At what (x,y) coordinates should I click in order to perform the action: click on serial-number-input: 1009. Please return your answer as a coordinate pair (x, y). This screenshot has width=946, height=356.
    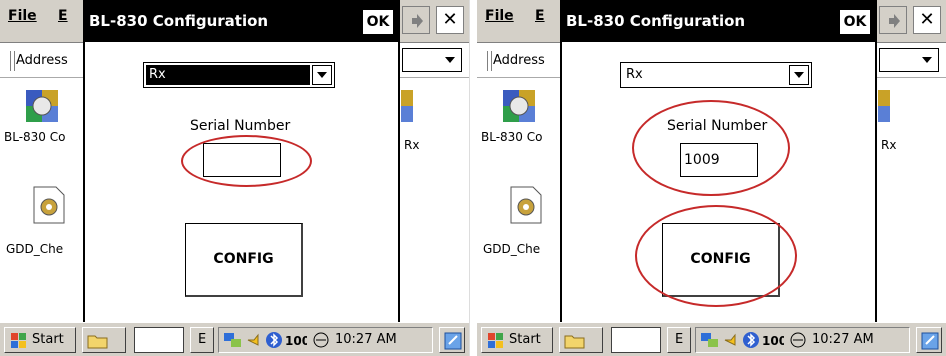
    Looking at the image, I should click on (719, 160).